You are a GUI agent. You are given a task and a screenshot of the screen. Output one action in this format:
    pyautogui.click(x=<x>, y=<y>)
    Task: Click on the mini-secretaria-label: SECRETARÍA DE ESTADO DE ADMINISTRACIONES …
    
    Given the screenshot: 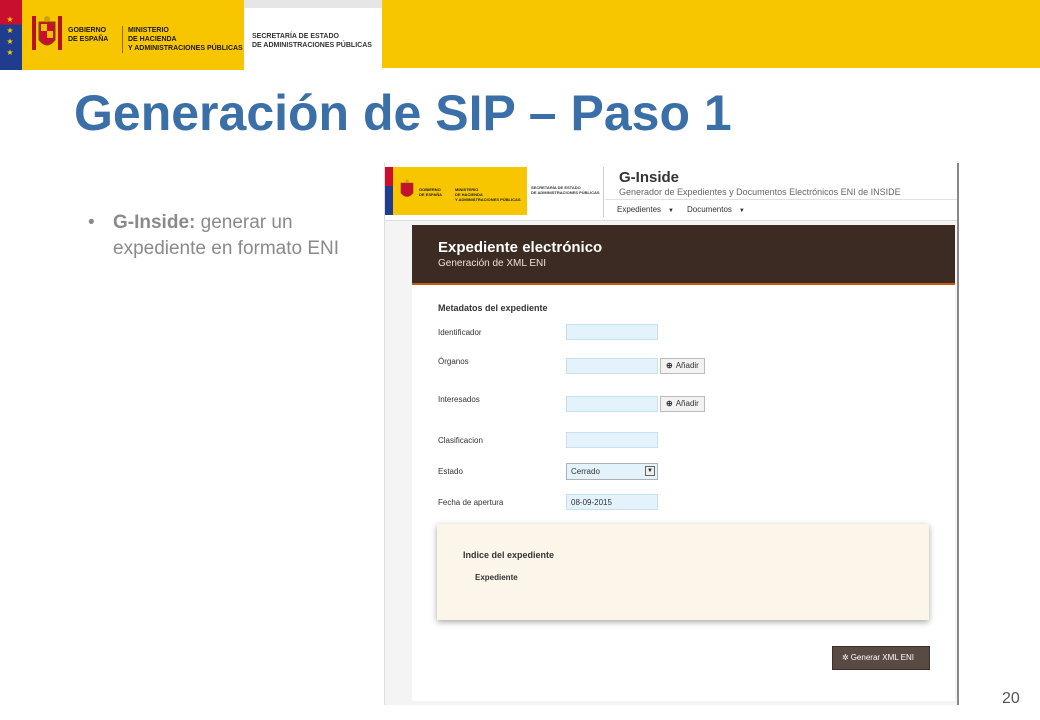 What is the action you would take?
    pyautogui.click(x=565, y=190)
    